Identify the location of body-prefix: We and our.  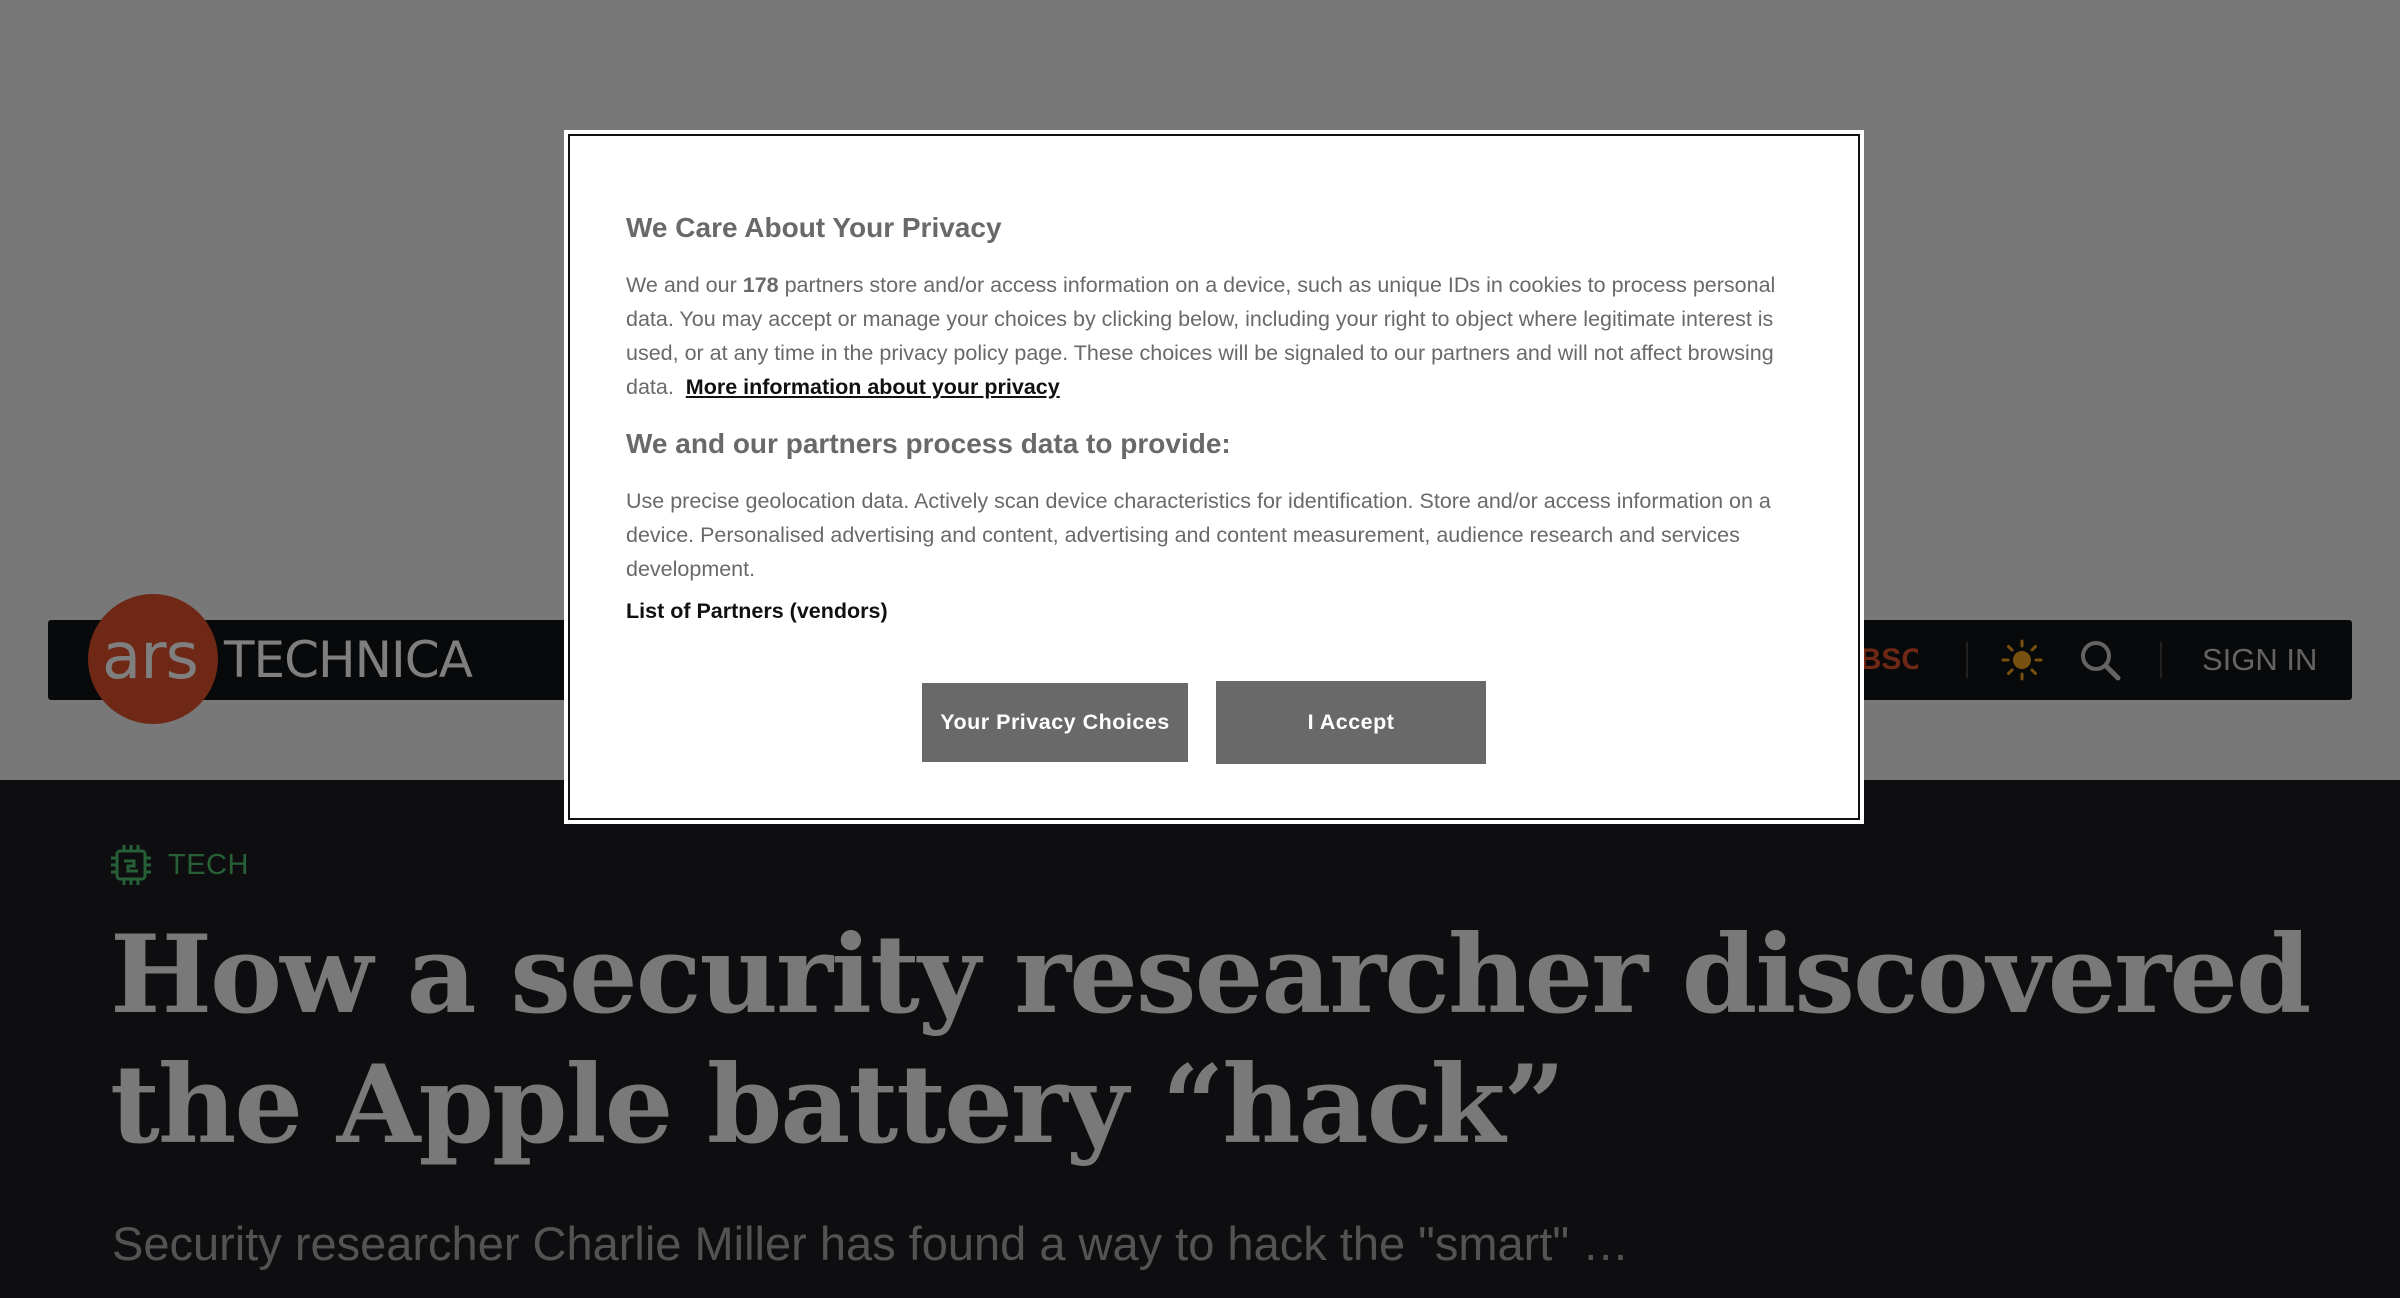
(684, 285).